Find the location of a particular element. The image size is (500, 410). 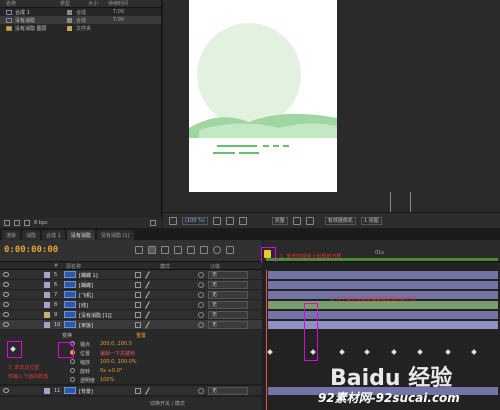

transparency-grid-icon is located at coordinates (309, 220).